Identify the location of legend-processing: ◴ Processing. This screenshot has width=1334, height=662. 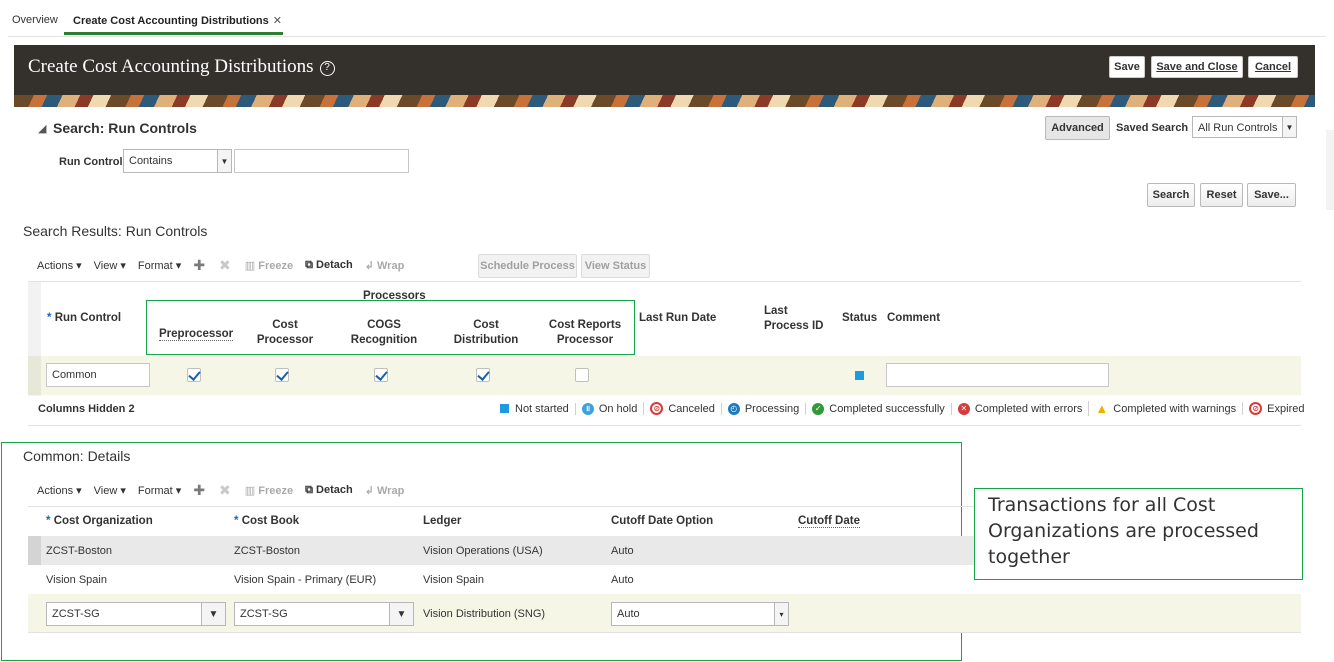
(762, 408).